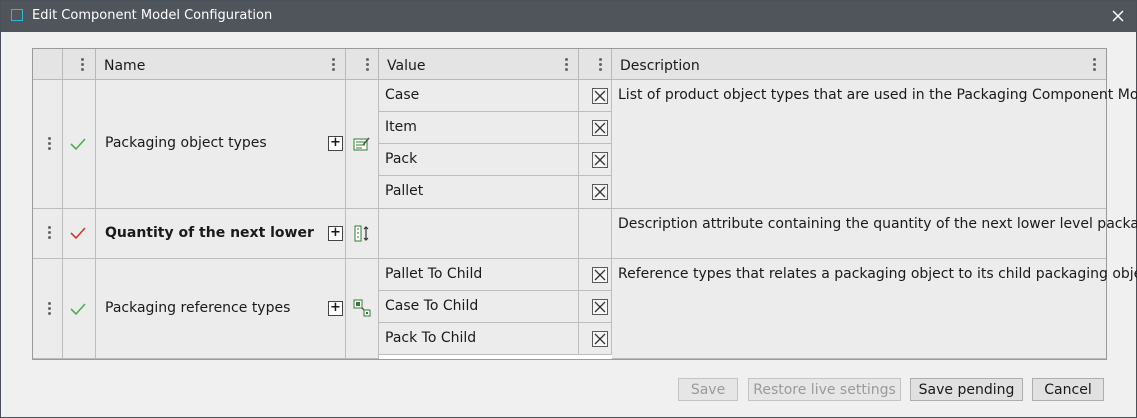 This screenshot has height=418, width=1137. I want to click on value-cell: Pack, so click(479, 160).